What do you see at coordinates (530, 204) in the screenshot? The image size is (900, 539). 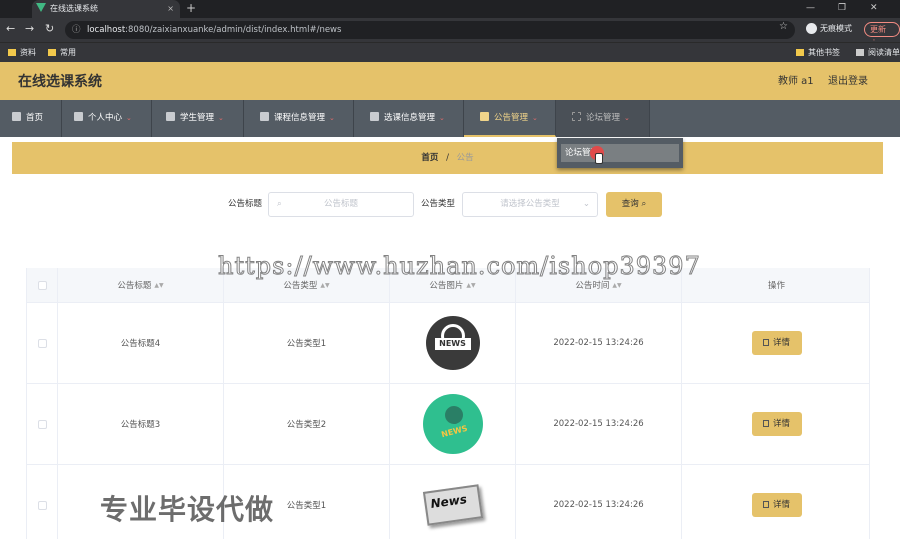 I see `type-select: 请选择公告类型 ⌄` at bounding box center [530, 204].